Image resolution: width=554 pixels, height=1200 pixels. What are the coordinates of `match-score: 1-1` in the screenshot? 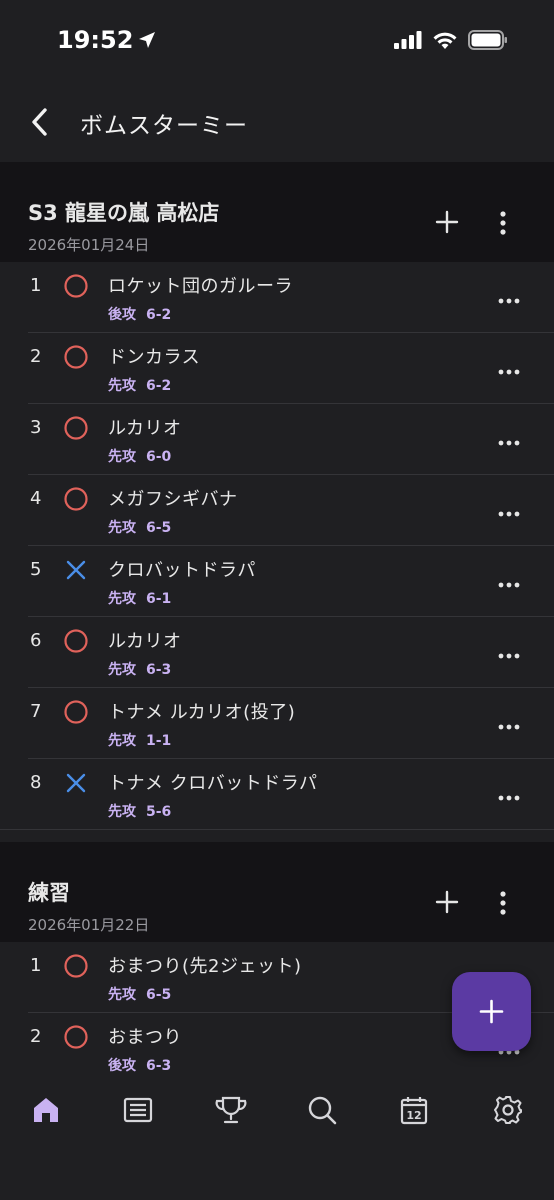 It's located at (159, 741).